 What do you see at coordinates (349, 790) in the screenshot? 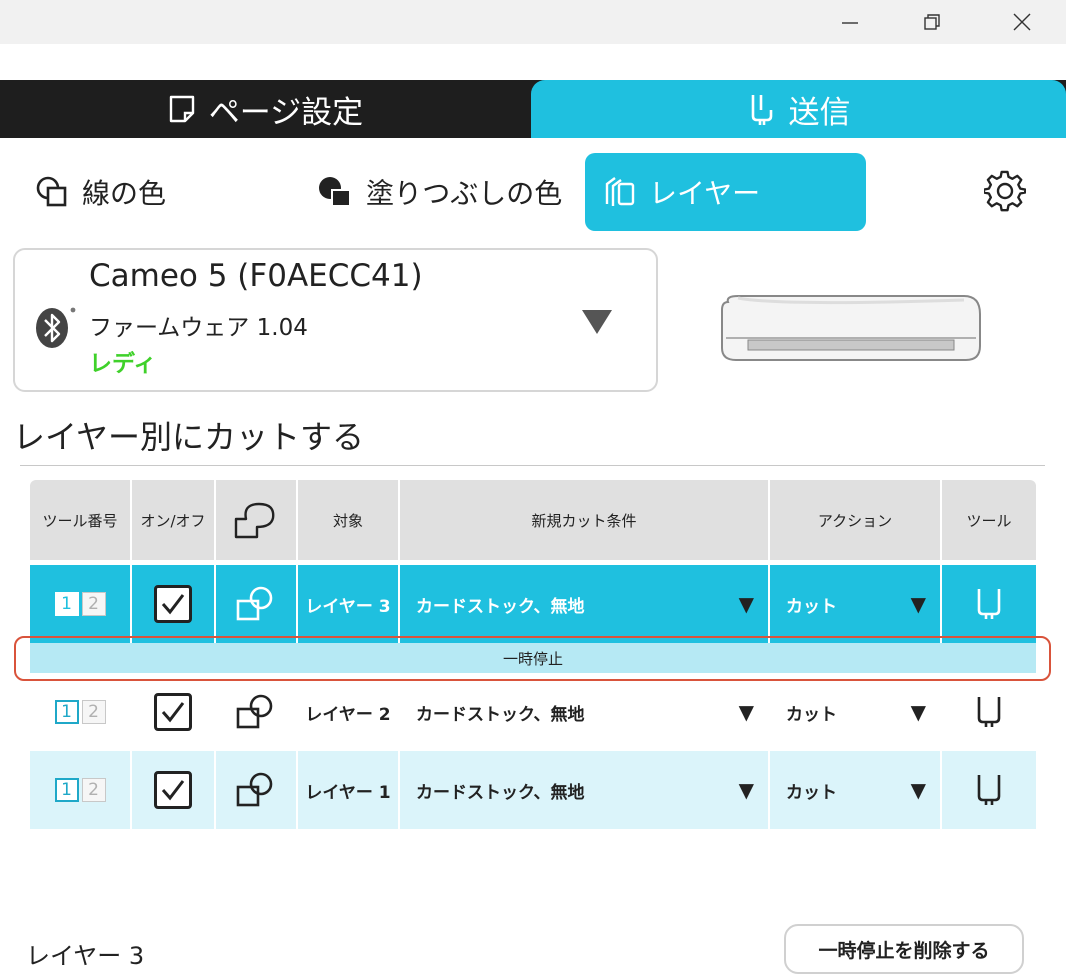
I see `target-cell: レイヤー 1` at bounding box center [349, 790].